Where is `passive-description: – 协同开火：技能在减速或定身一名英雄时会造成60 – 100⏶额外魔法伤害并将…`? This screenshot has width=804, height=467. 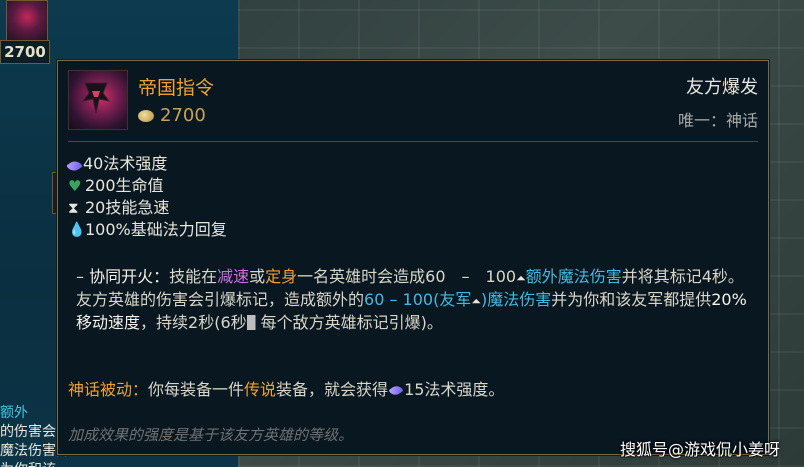 passive-description: – 协同开火：技能在减速或定身一名英雄时会造成60 – 100⏶额外魔法伤害并将… is located at coordinates (416, 300).